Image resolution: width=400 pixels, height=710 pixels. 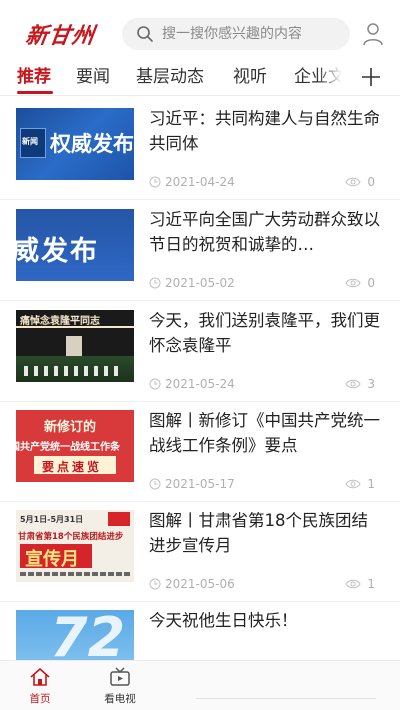 I want to click on article-thumbnail: 72, so click(x=75, y=635).